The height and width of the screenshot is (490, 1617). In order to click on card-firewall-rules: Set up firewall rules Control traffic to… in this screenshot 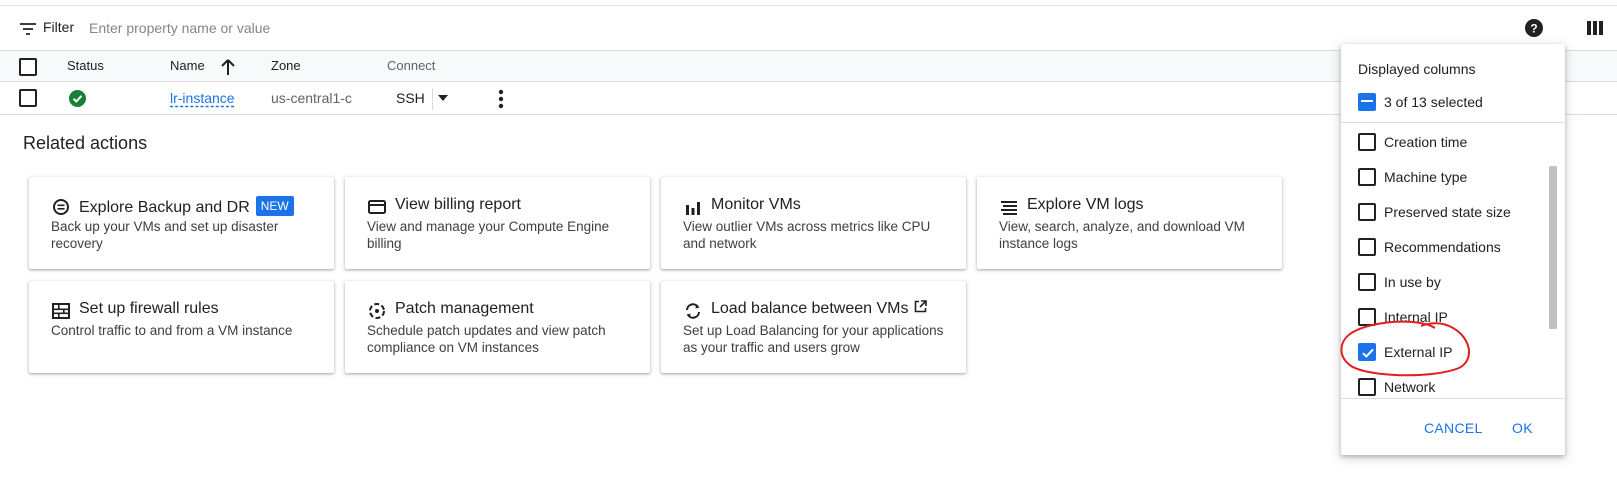, I will do `click(181, 327)`.